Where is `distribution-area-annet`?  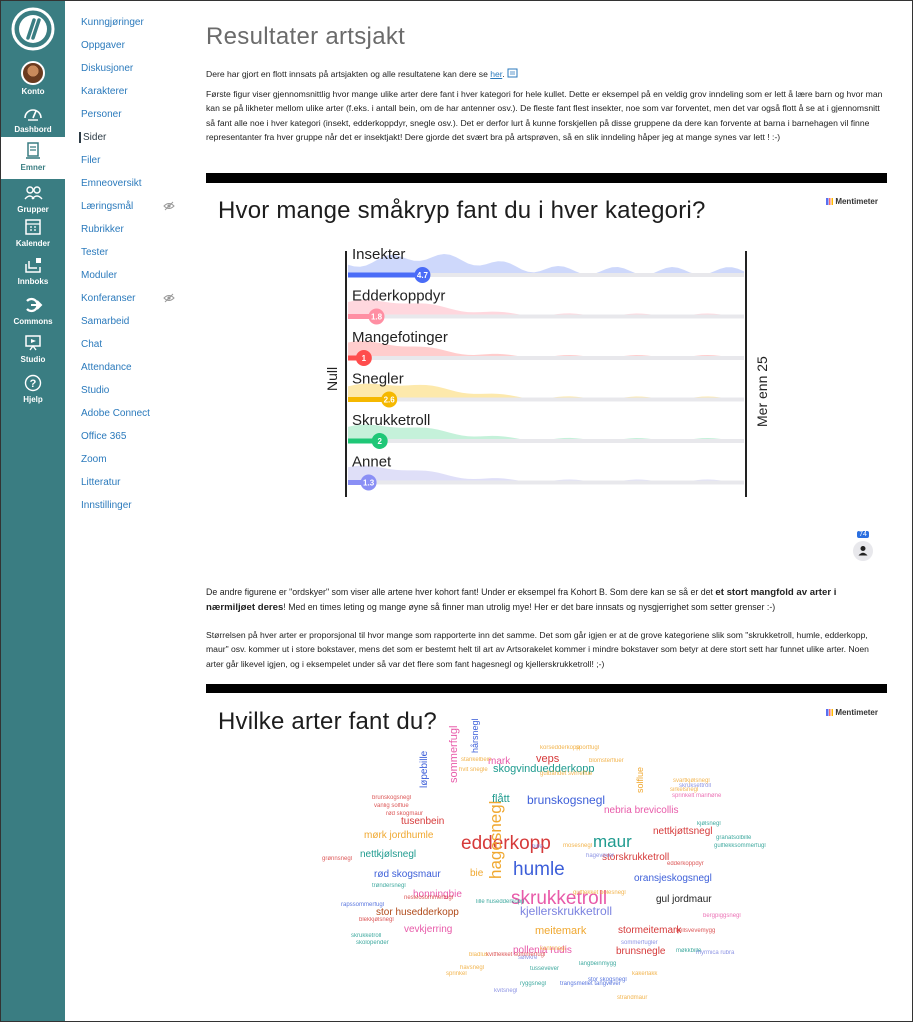
distribution-area-annet is located at coordinates (546, 474).